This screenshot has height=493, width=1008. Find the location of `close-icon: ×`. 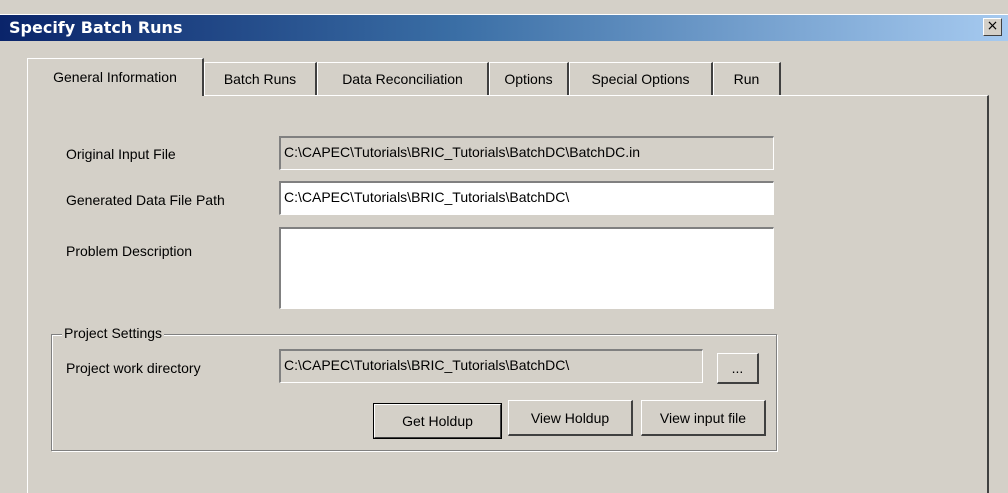

close-icon: × is located at coordinates (992, 26).